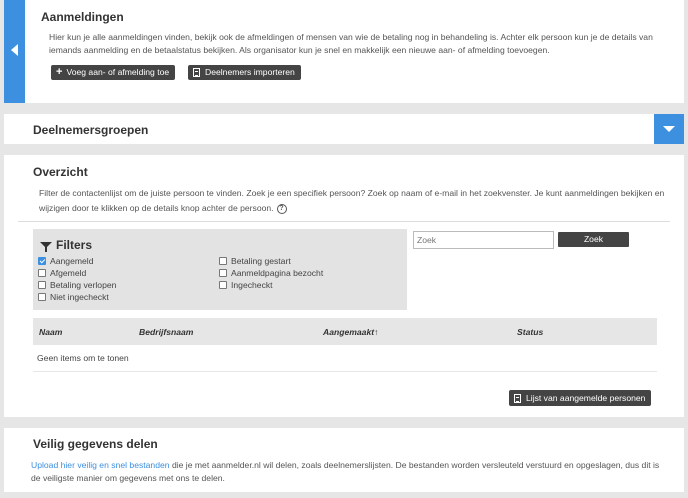  I want to click on filters-title: Filters, so click(66, 245).